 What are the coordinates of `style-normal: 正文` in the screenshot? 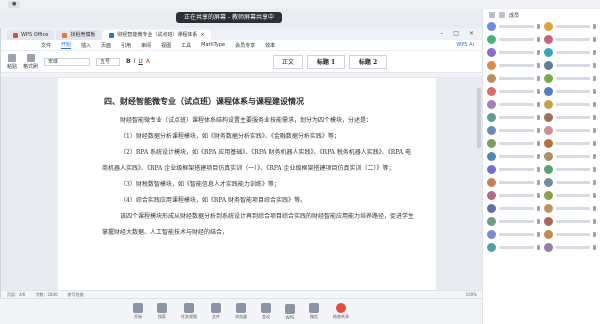 It's located at (288, 62).